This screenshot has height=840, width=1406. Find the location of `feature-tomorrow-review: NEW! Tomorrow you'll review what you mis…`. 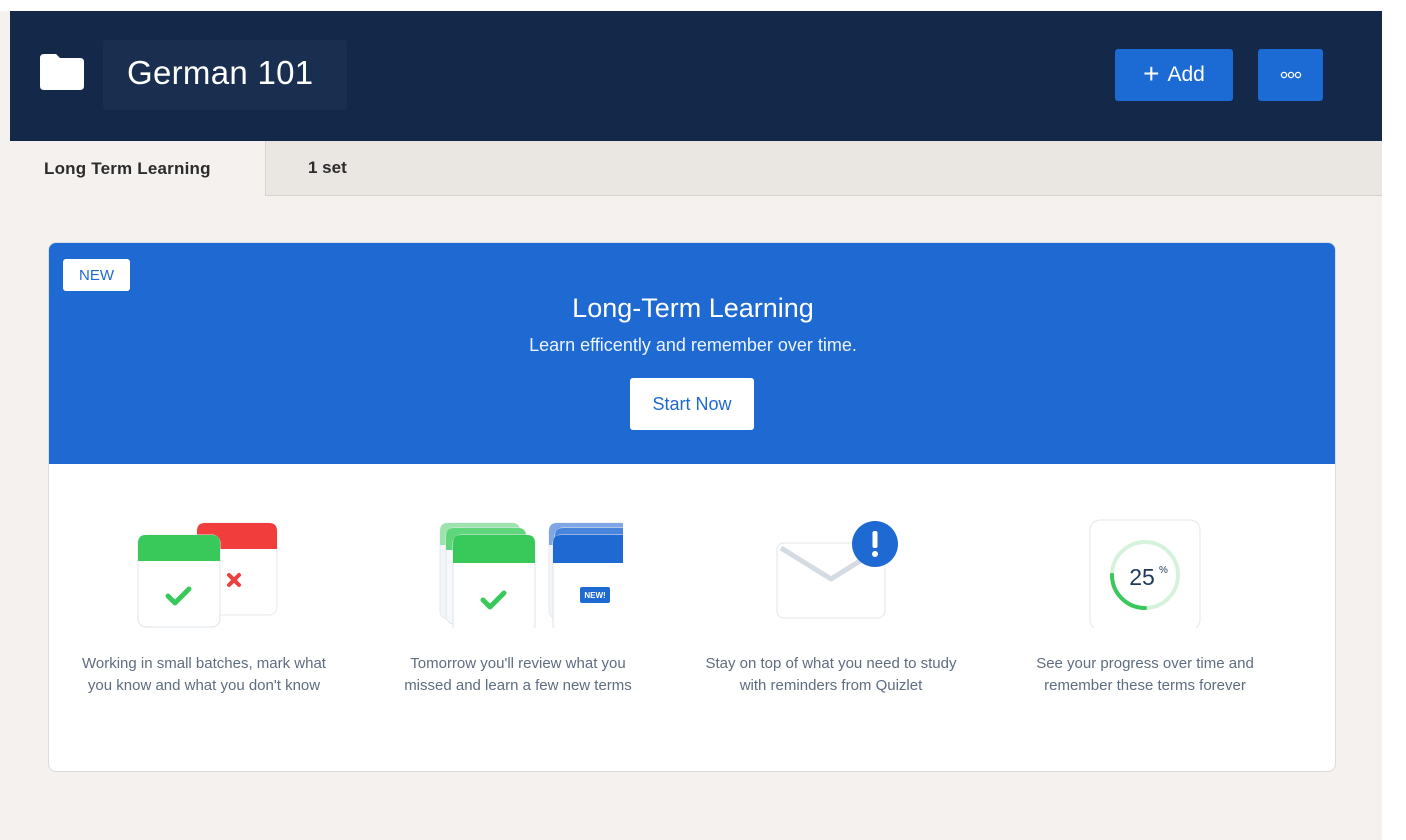

feature-tomorrow-review: NEW! Tomorrow you'll review what you mis… is located at coordinates (518, 603).